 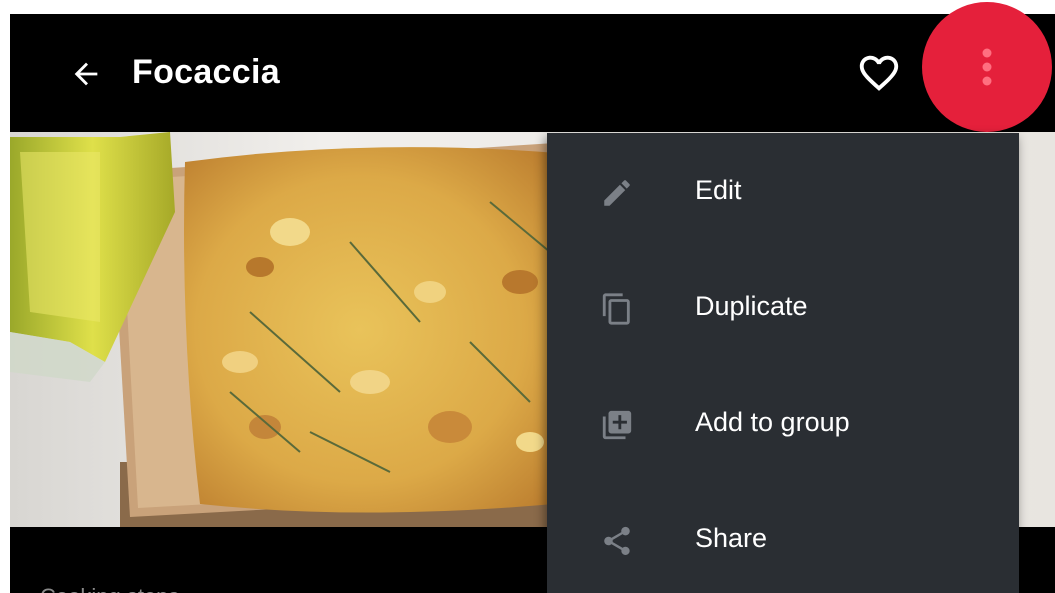 What do you see at coordinates (718, 190) in the screenshot?
I see `menu-item-label: Edit` at bounding box center [718, 190].